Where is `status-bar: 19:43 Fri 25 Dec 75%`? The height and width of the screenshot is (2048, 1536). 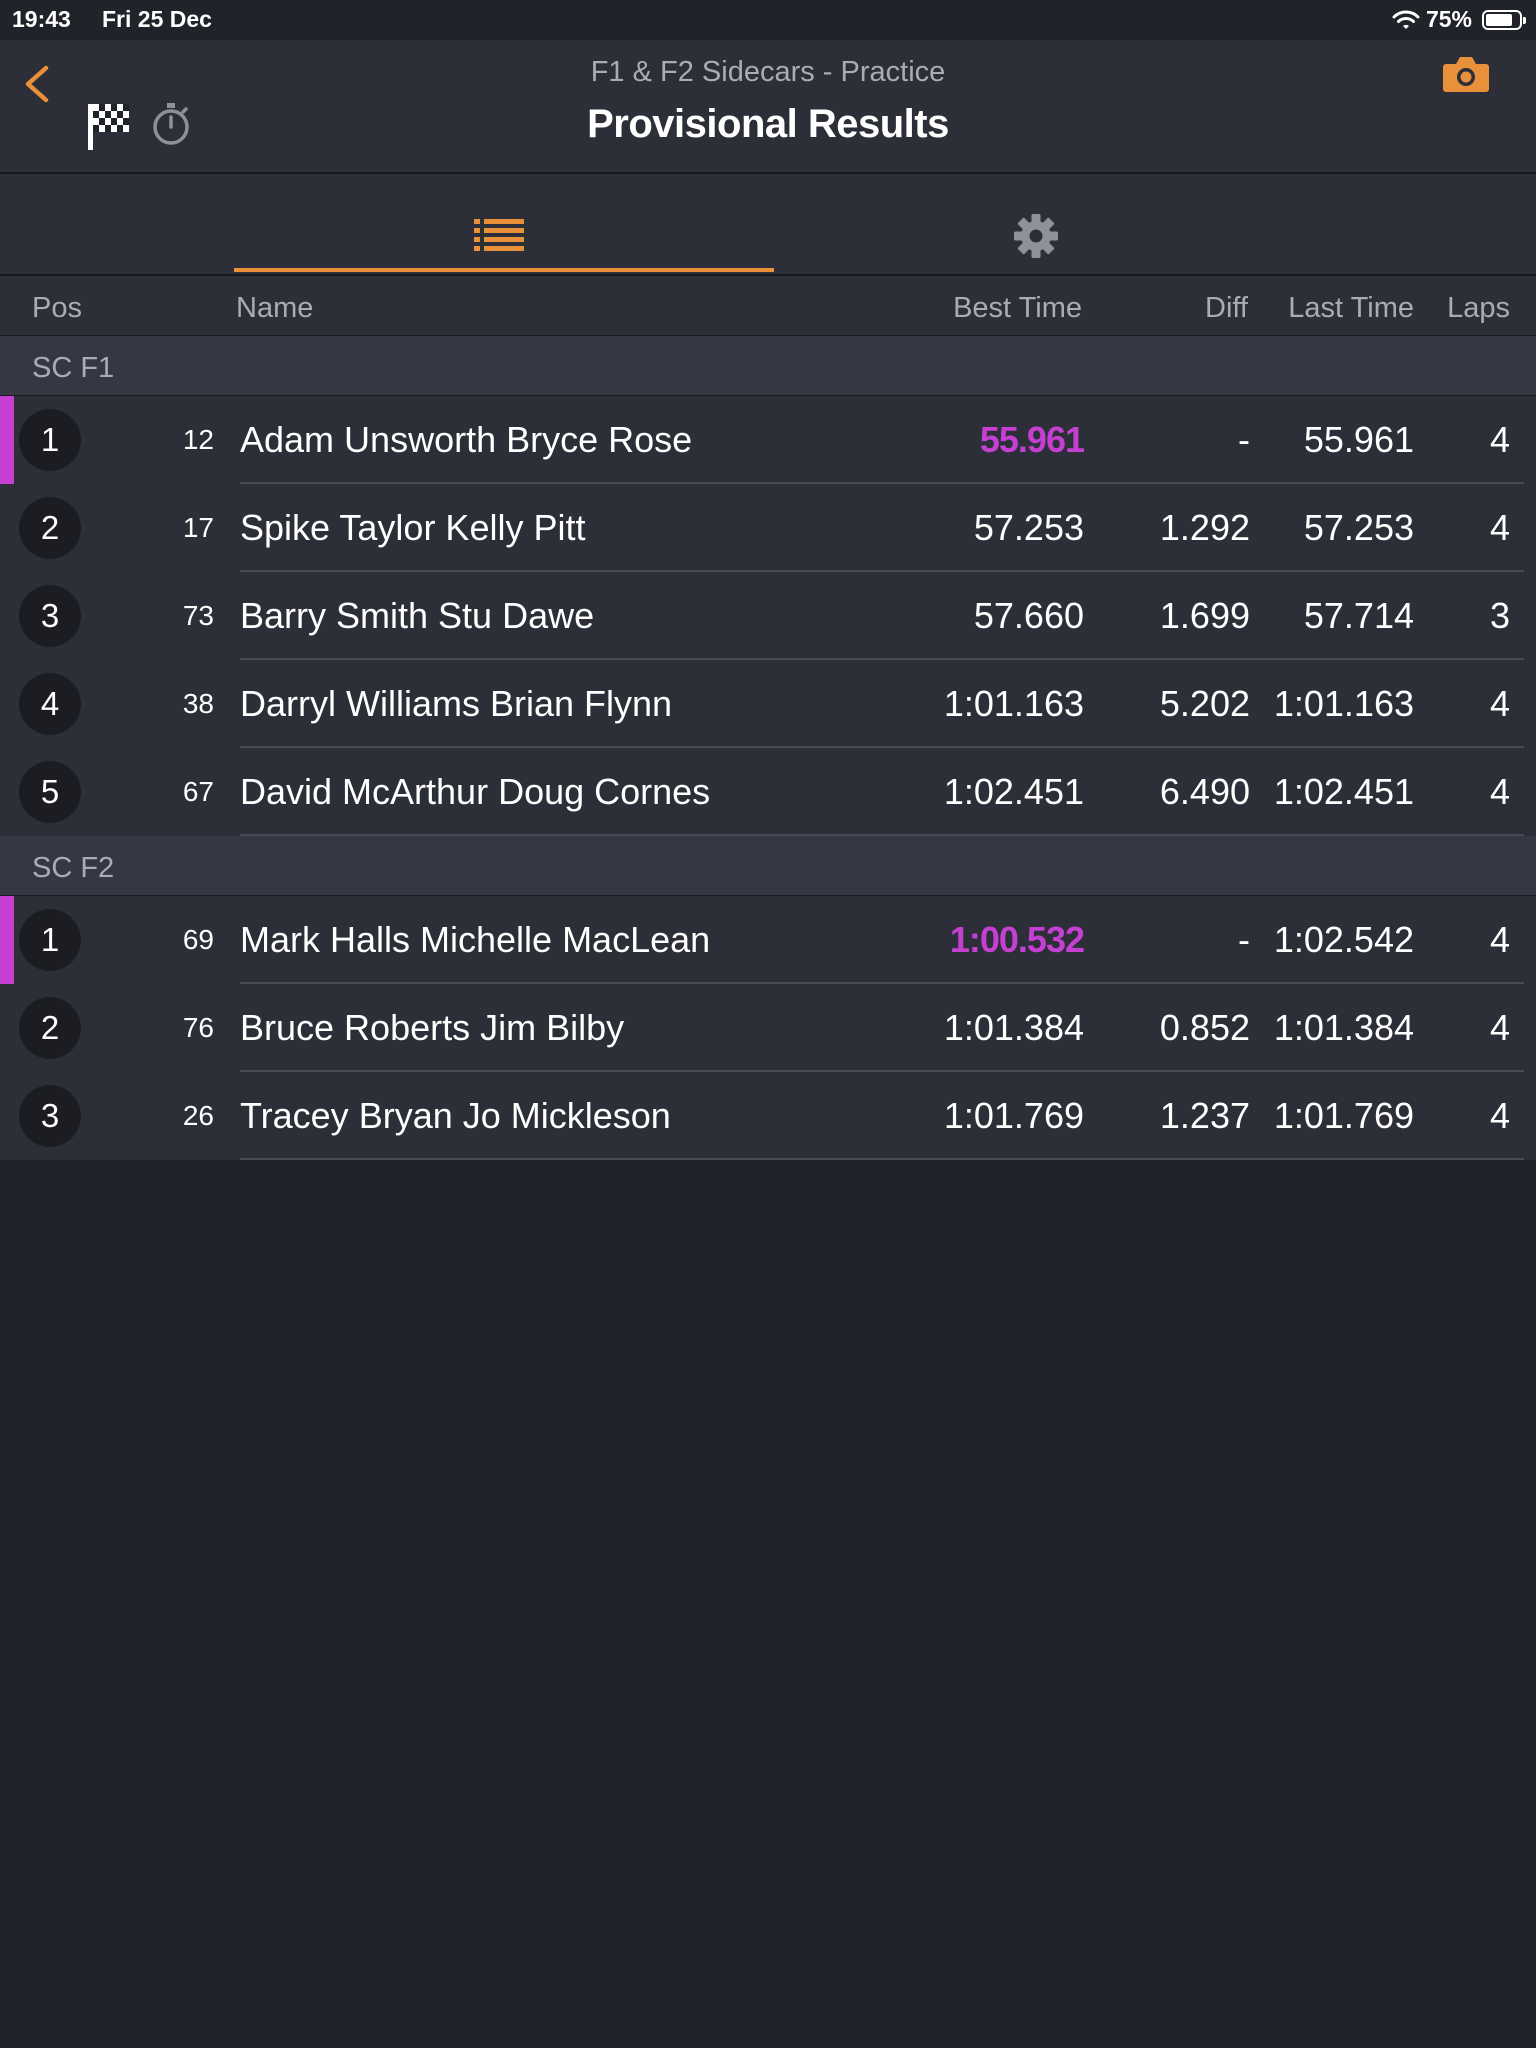
status-bar: 19:43 Fri 25 Dec 75% is located at coordinates (768, 20).